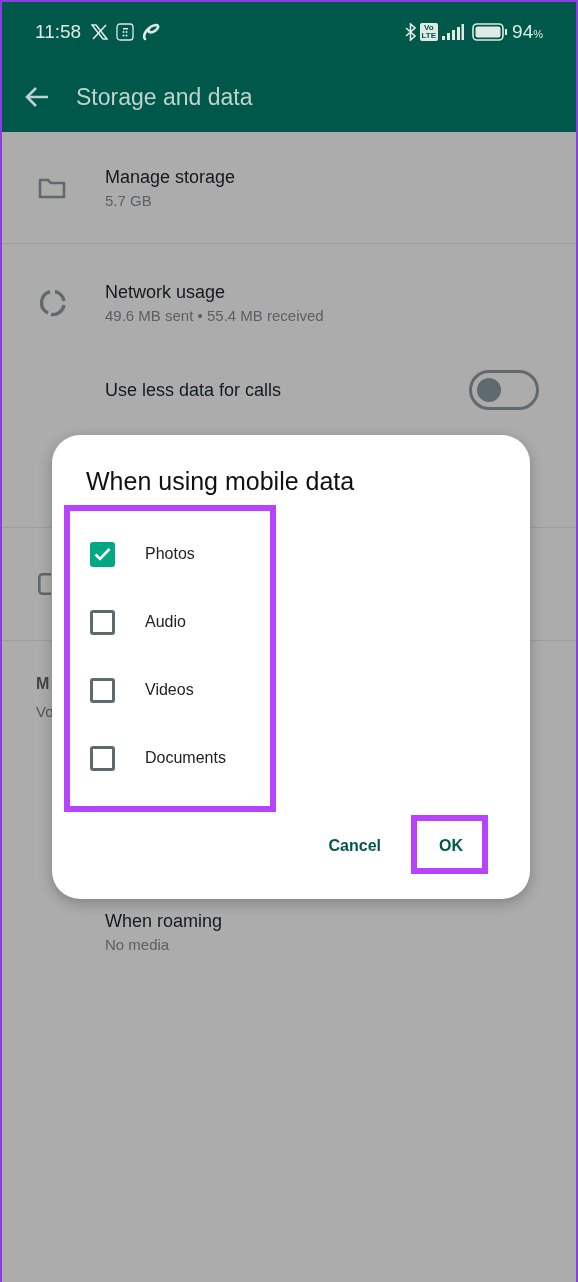 The height and width of the screenshot is (1282, 578). What do you see at coordinates (169, 690) in the screenshot?
I see `checkbox-label: Videos` at bounding box center [169, 690].